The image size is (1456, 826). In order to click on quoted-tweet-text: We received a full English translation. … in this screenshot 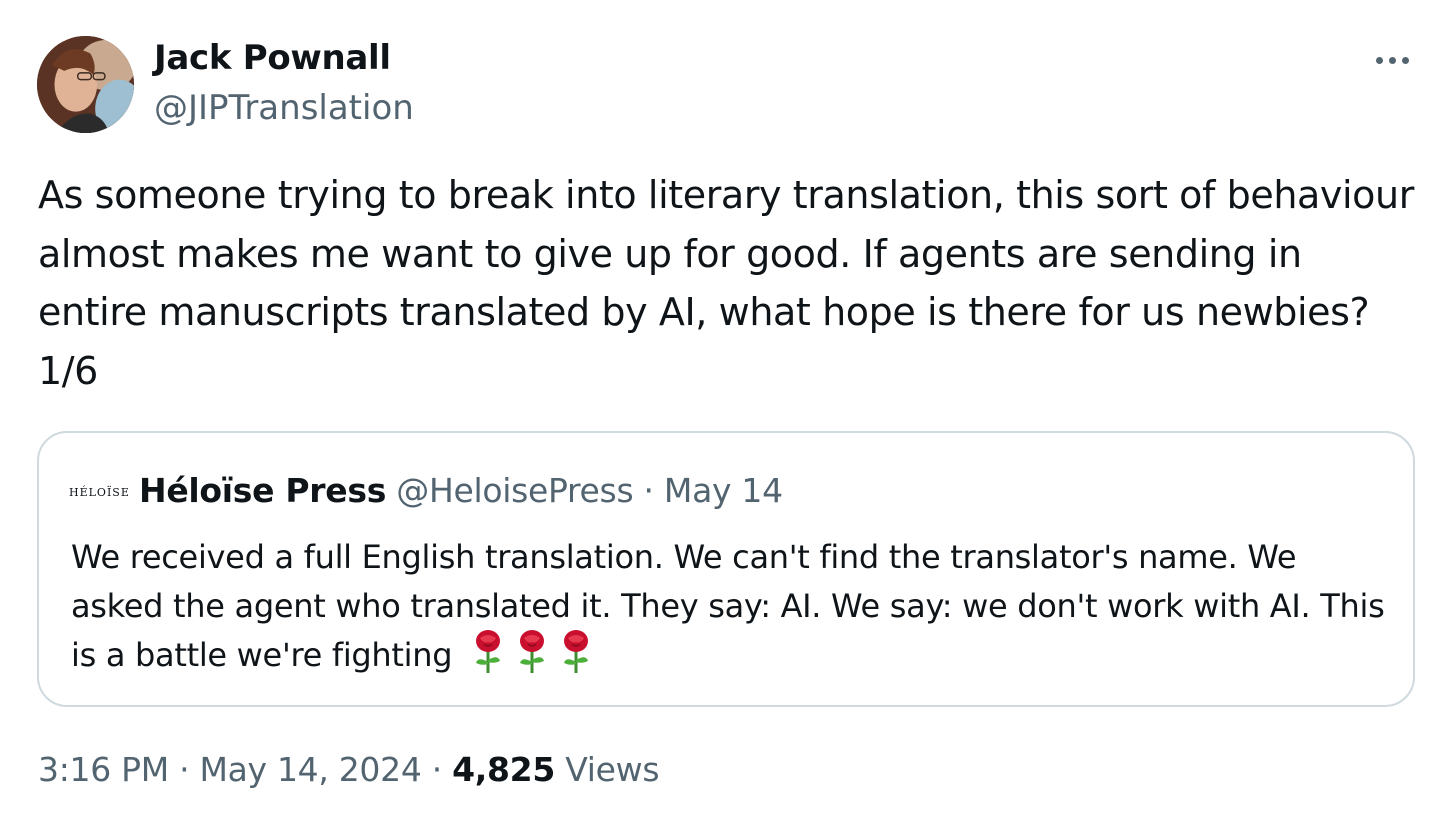, I will do `click(728, 606)`.